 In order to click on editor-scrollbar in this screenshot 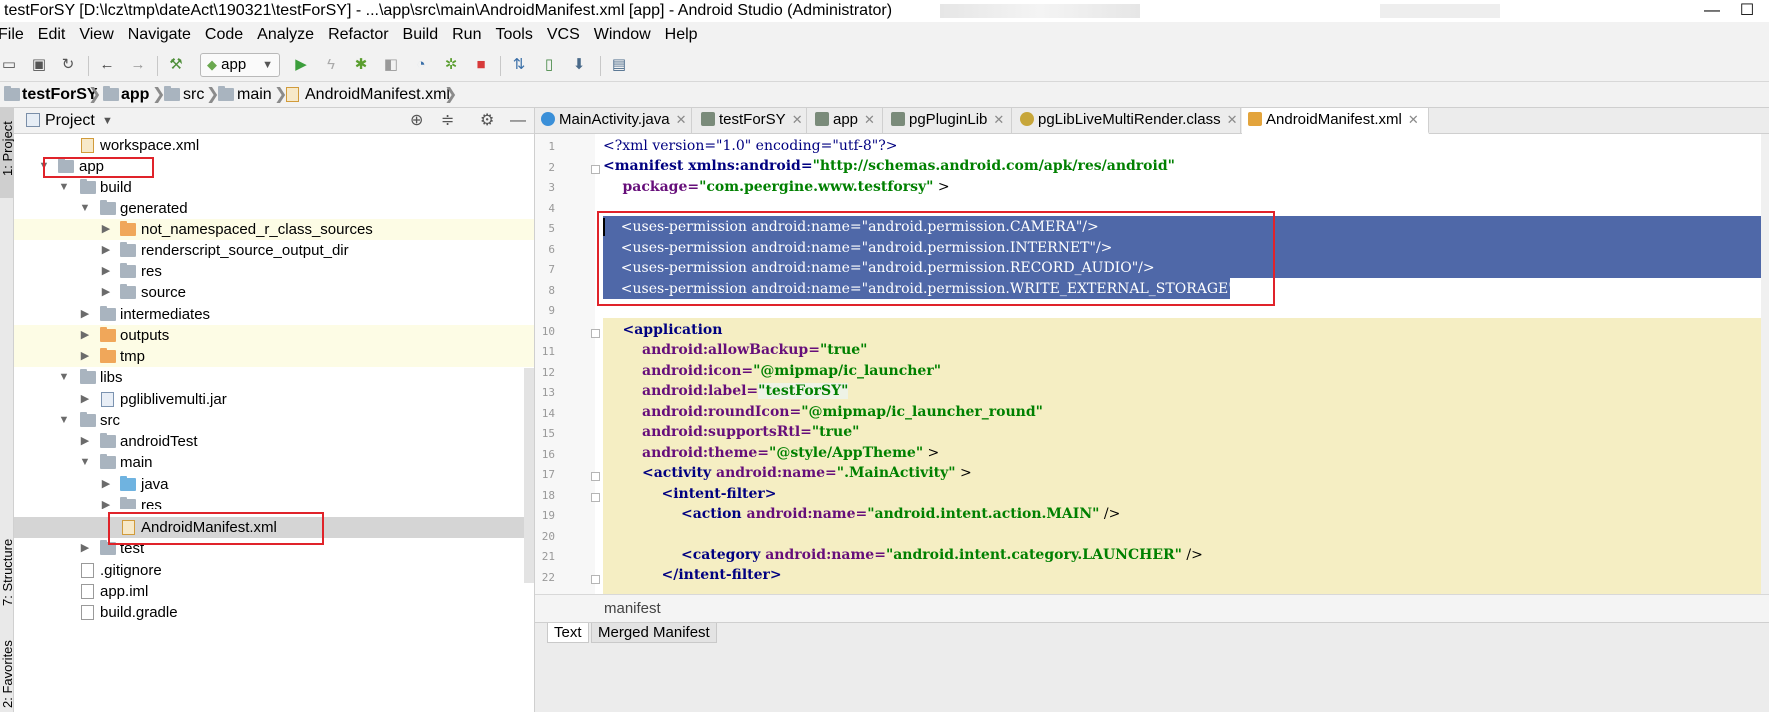, I will do `click(1765, 364)`.